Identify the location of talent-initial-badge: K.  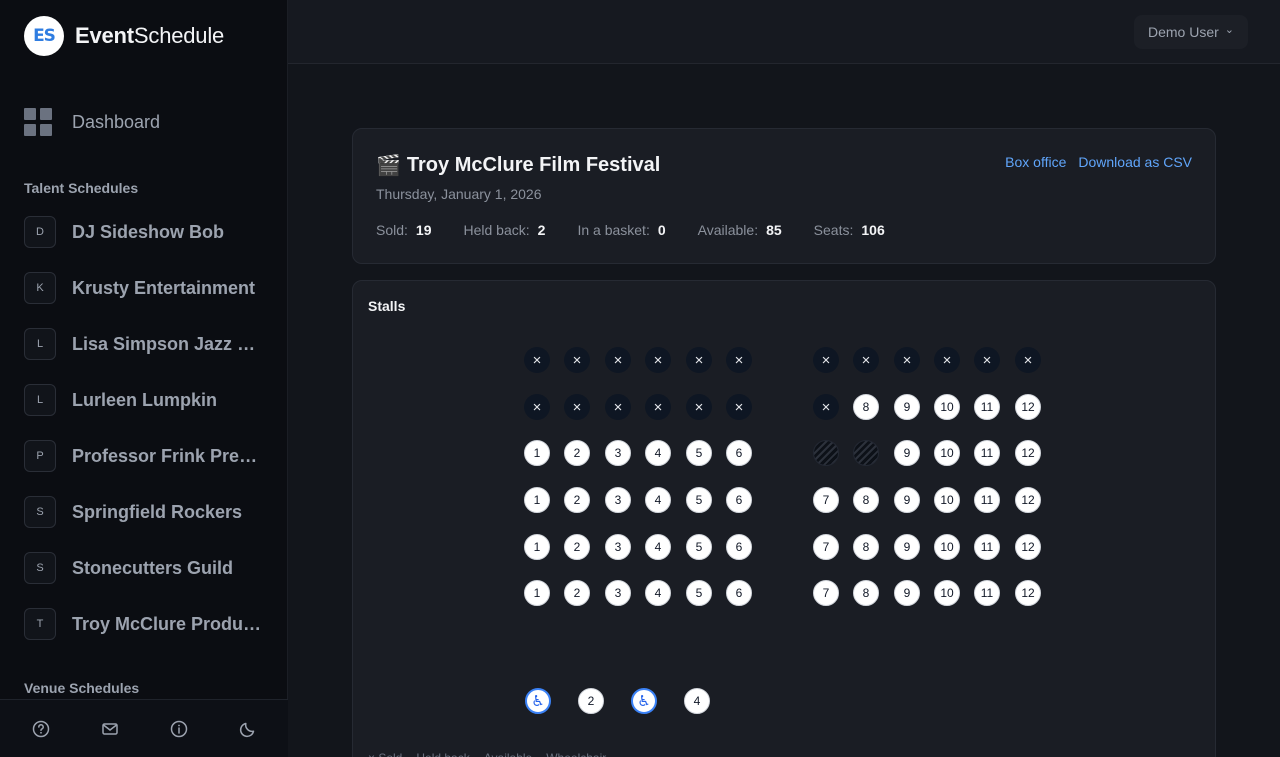
(40, 288).